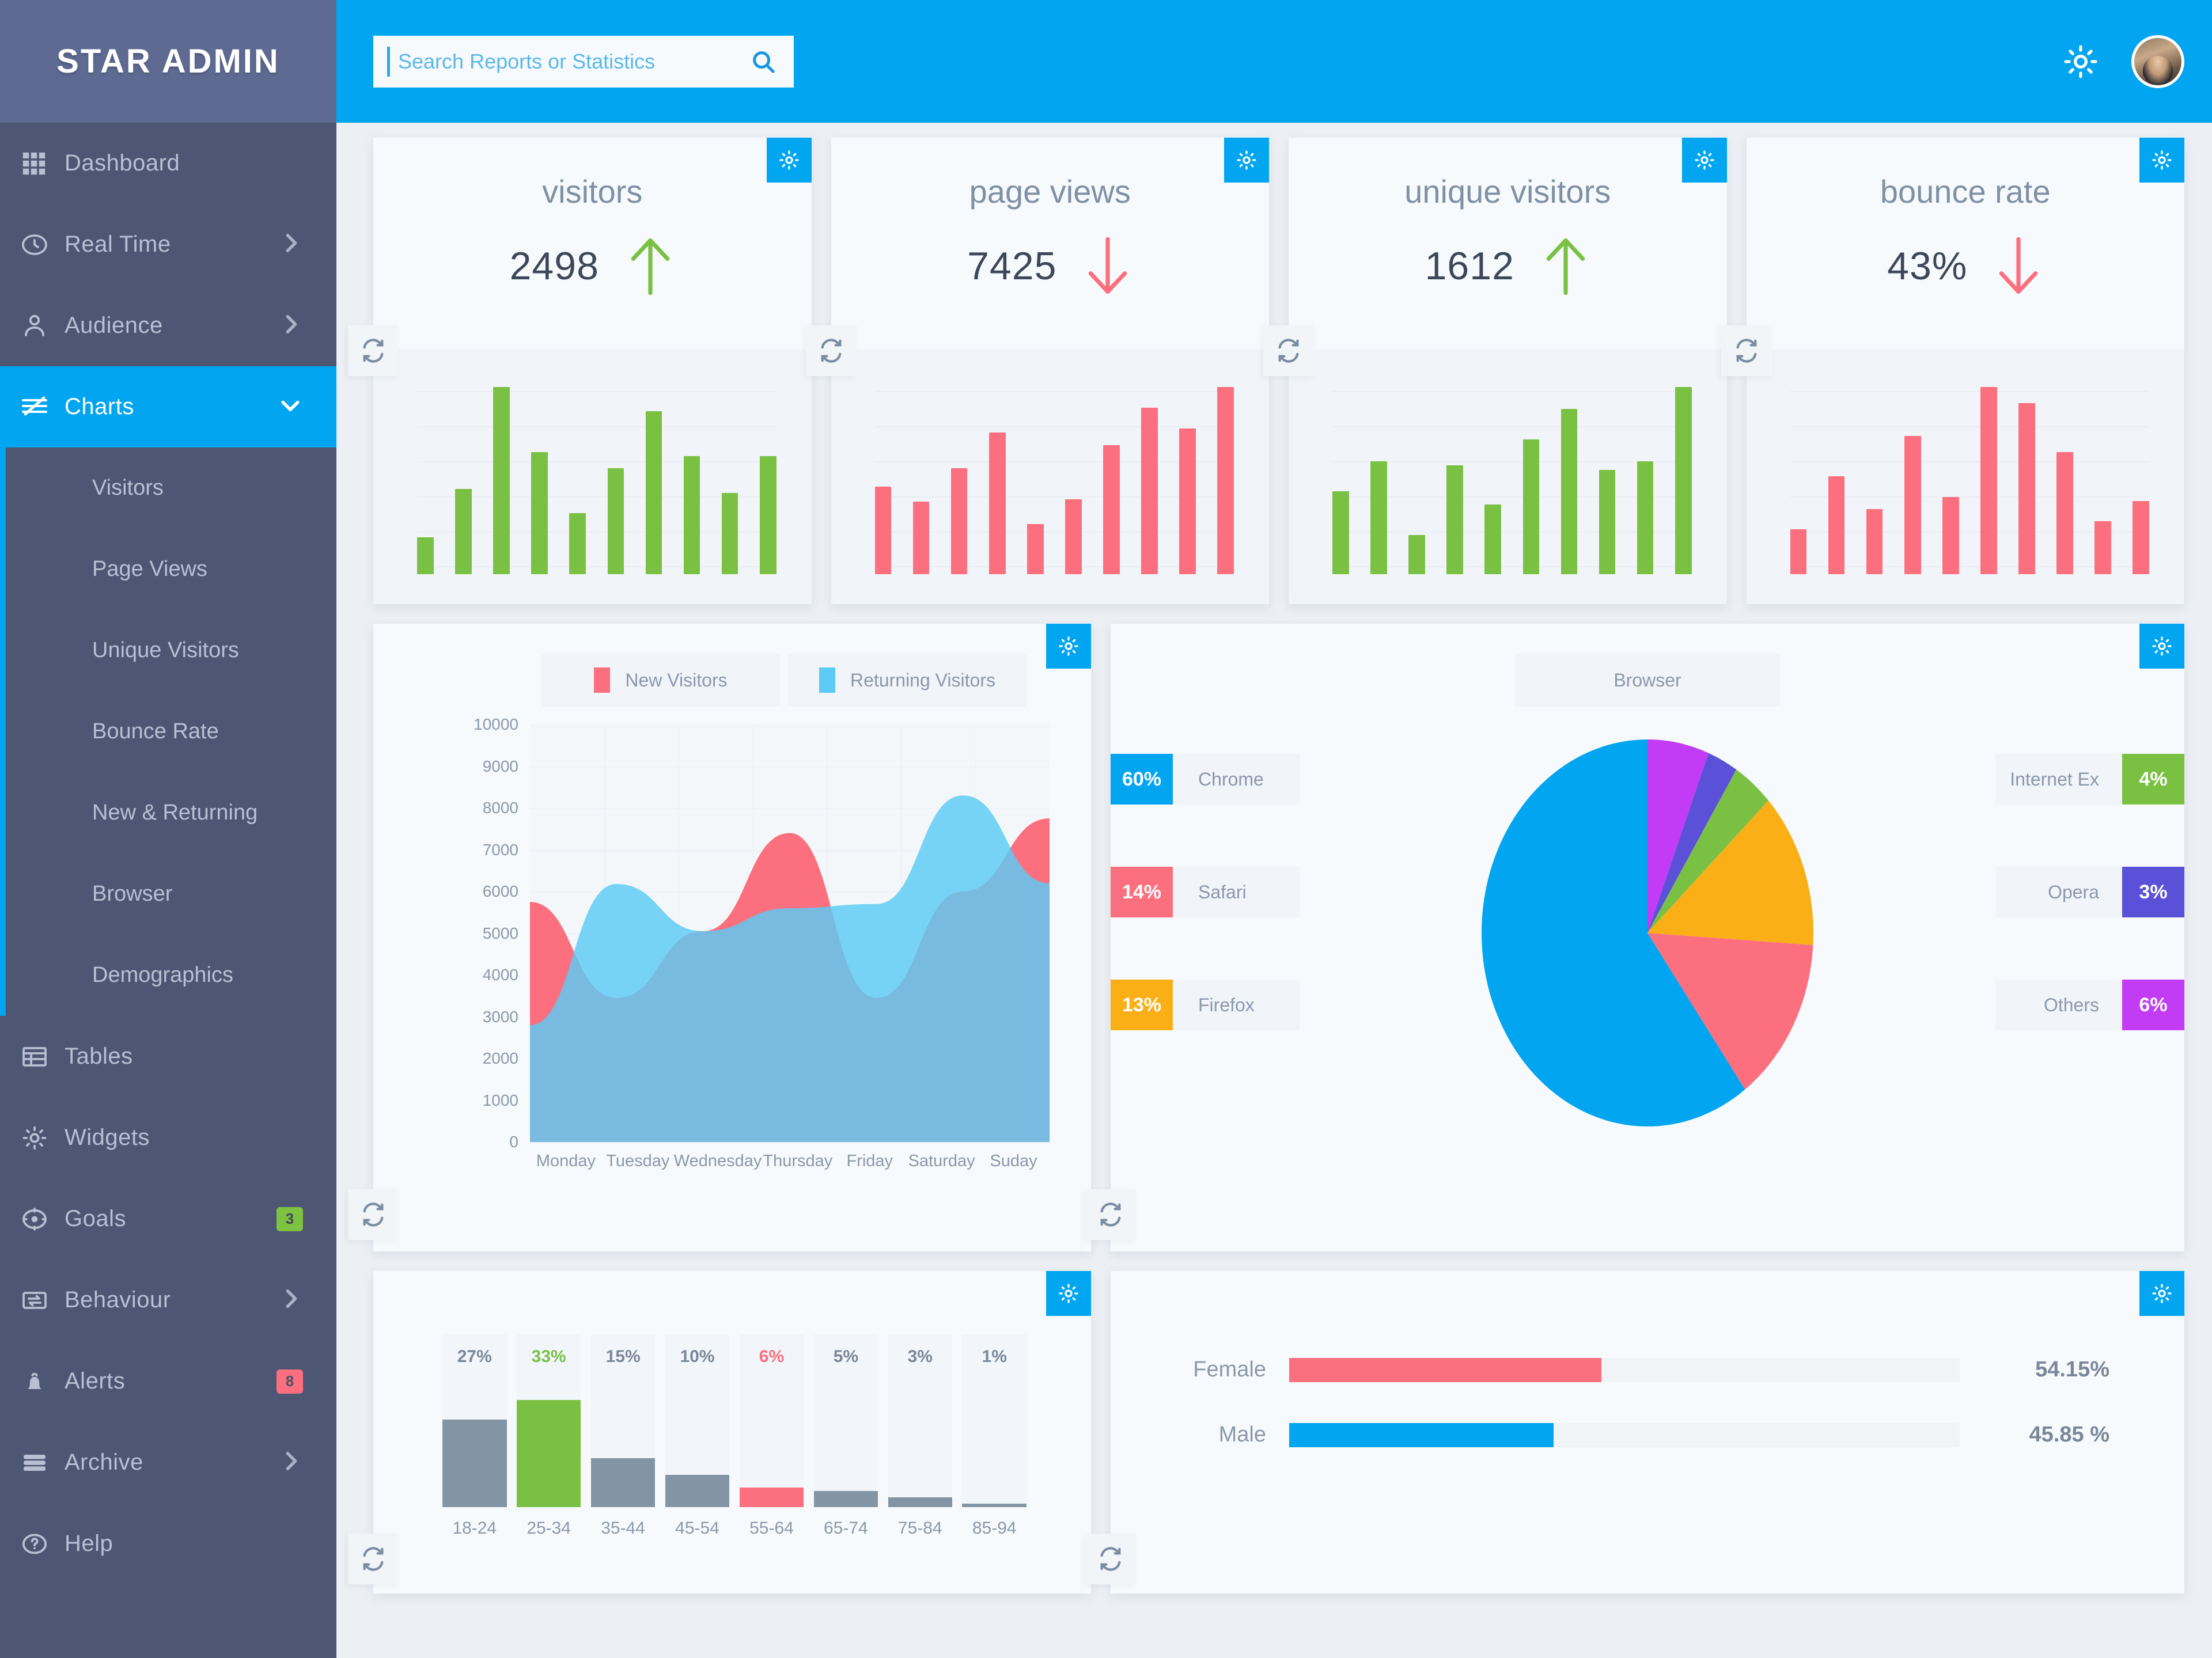  Describe the element at coordinates (168, 731) in the screenshot. I see `submenu-item-bounce-rate: Bounce Rate` at that location.